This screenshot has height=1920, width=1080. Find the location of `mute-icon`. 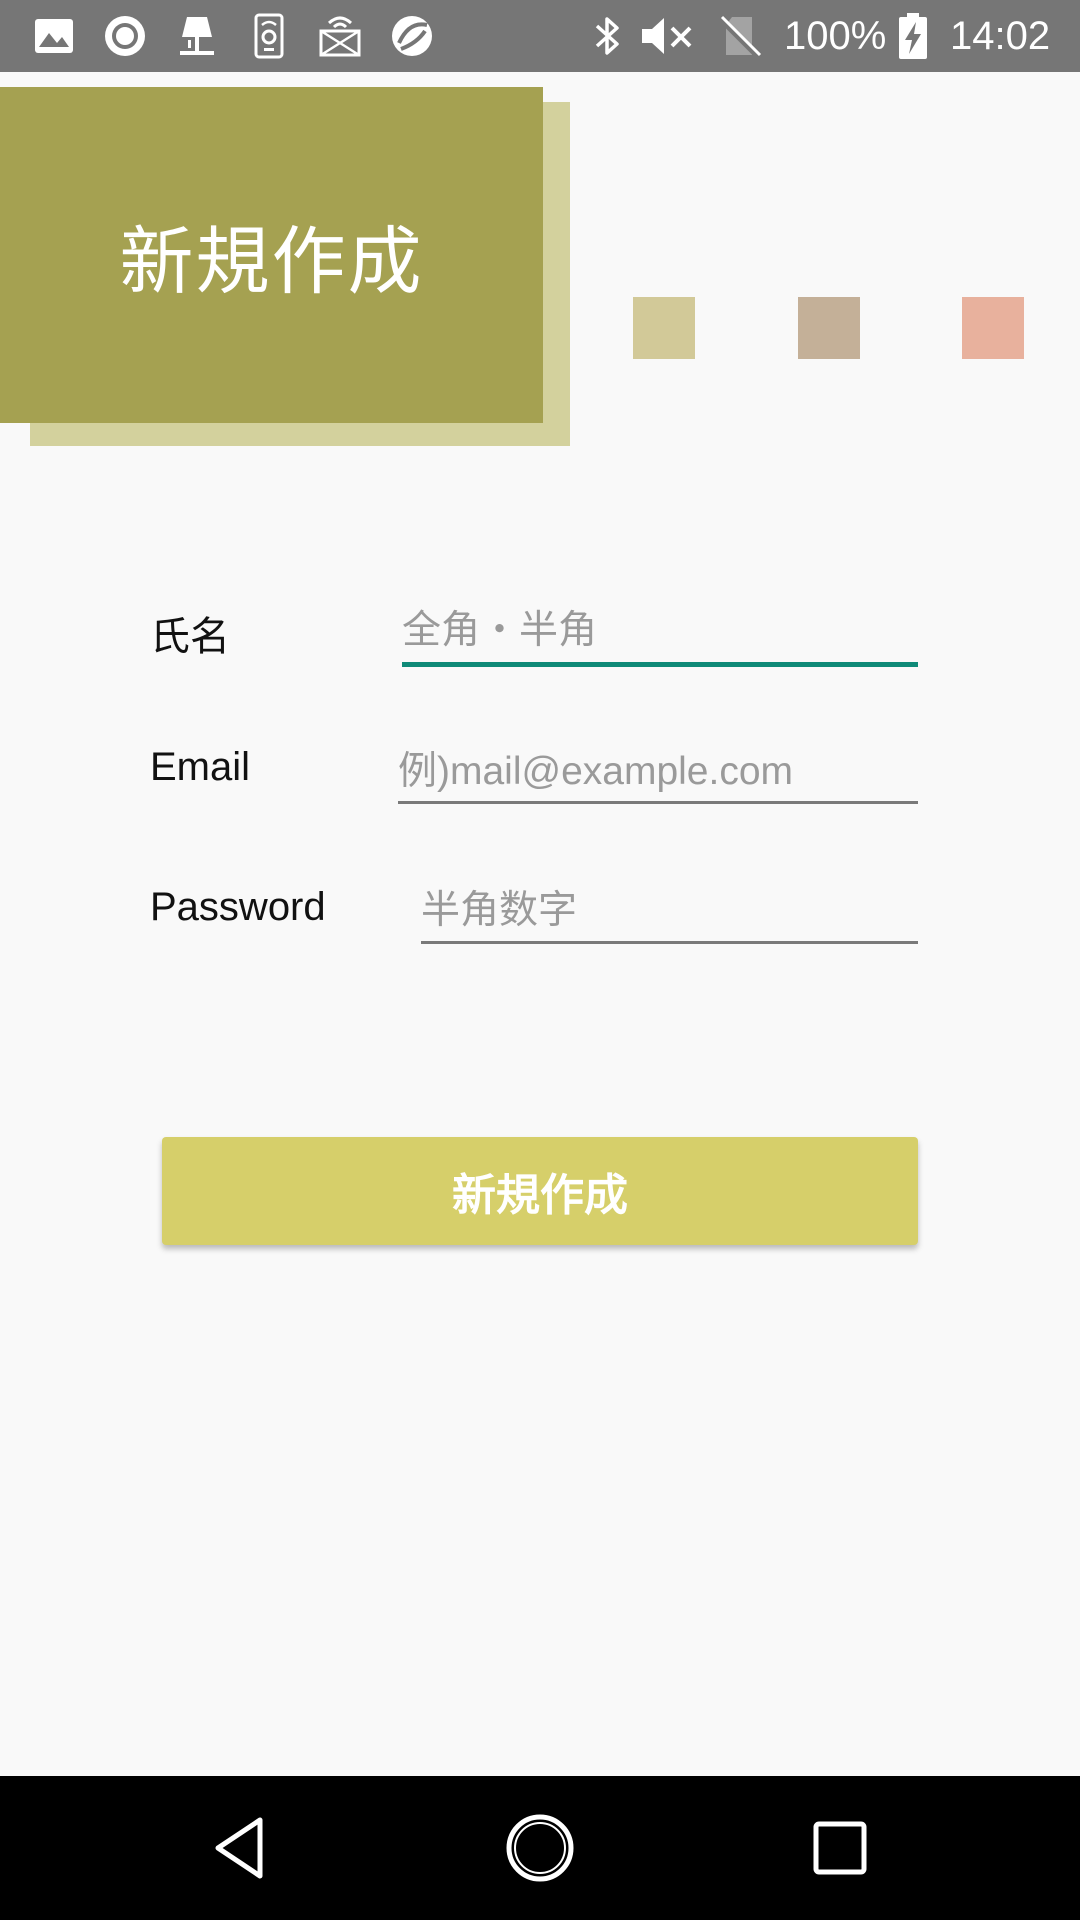

mute-icon is located at coordinates (667, 36).